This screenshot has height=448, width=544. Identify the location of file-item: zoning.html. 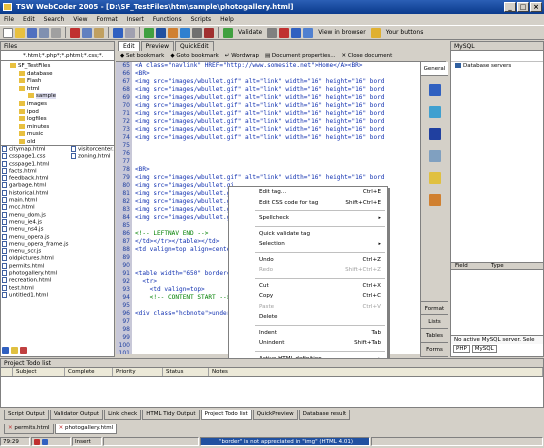
(92, 156).